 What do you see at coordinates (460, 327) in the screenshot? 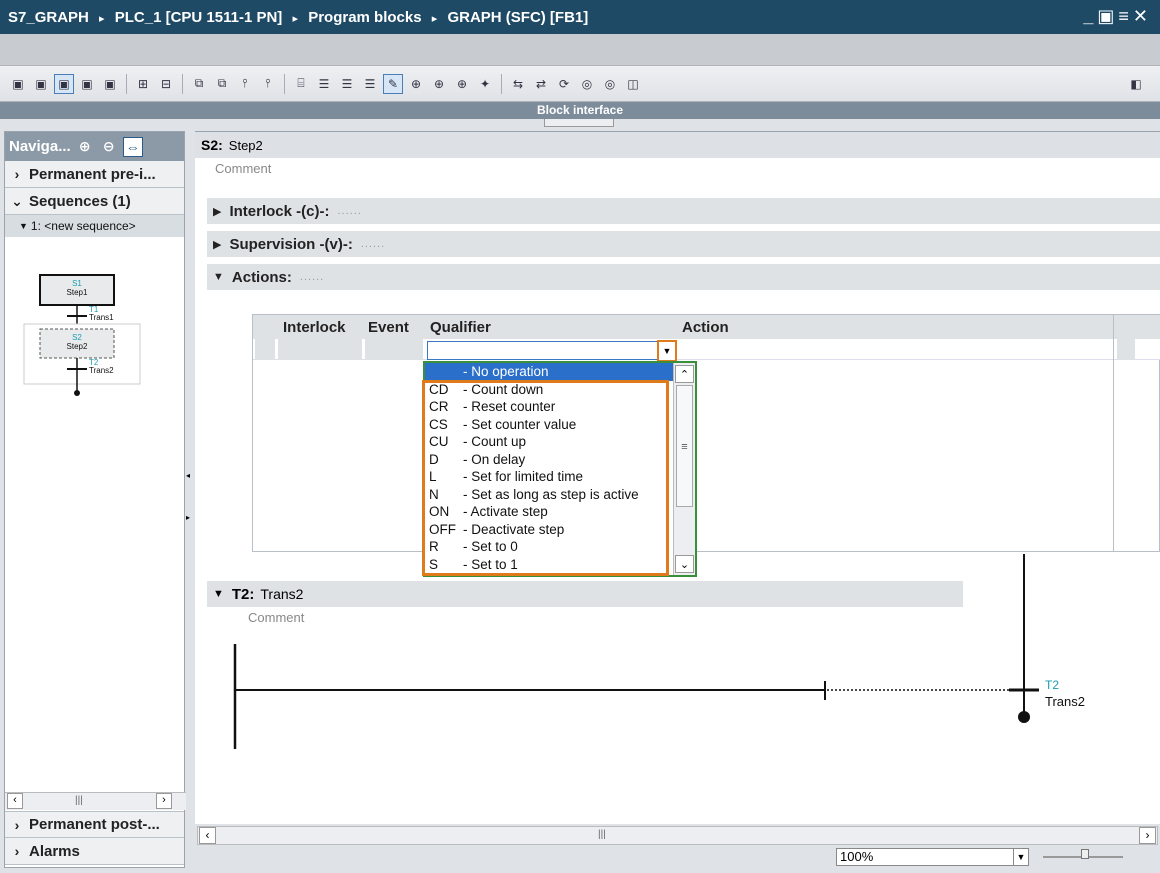
I see `header-qualifier: Qualifier` at bounding box center [460, 327].